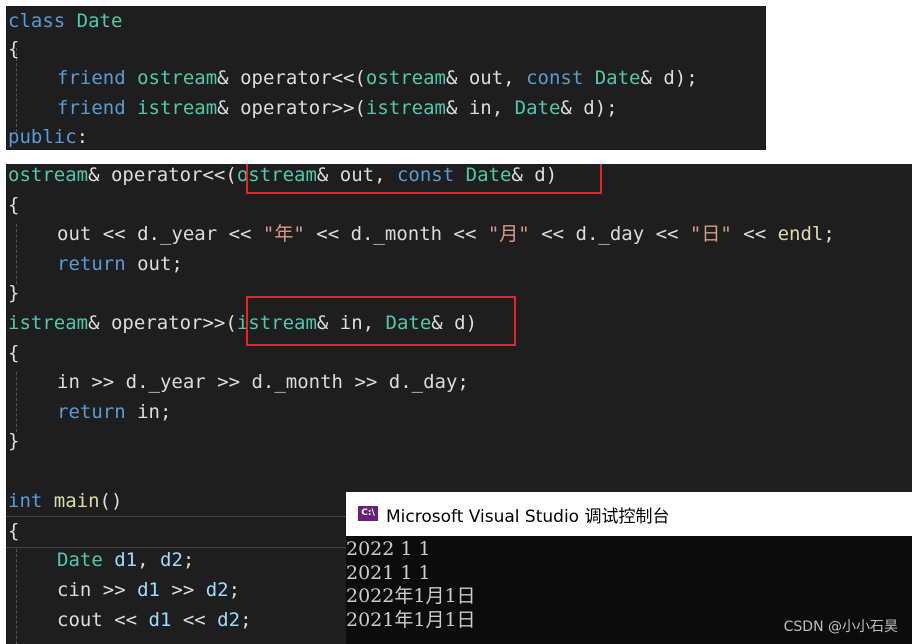  I want to click on code-text: :, so click(82, 137).